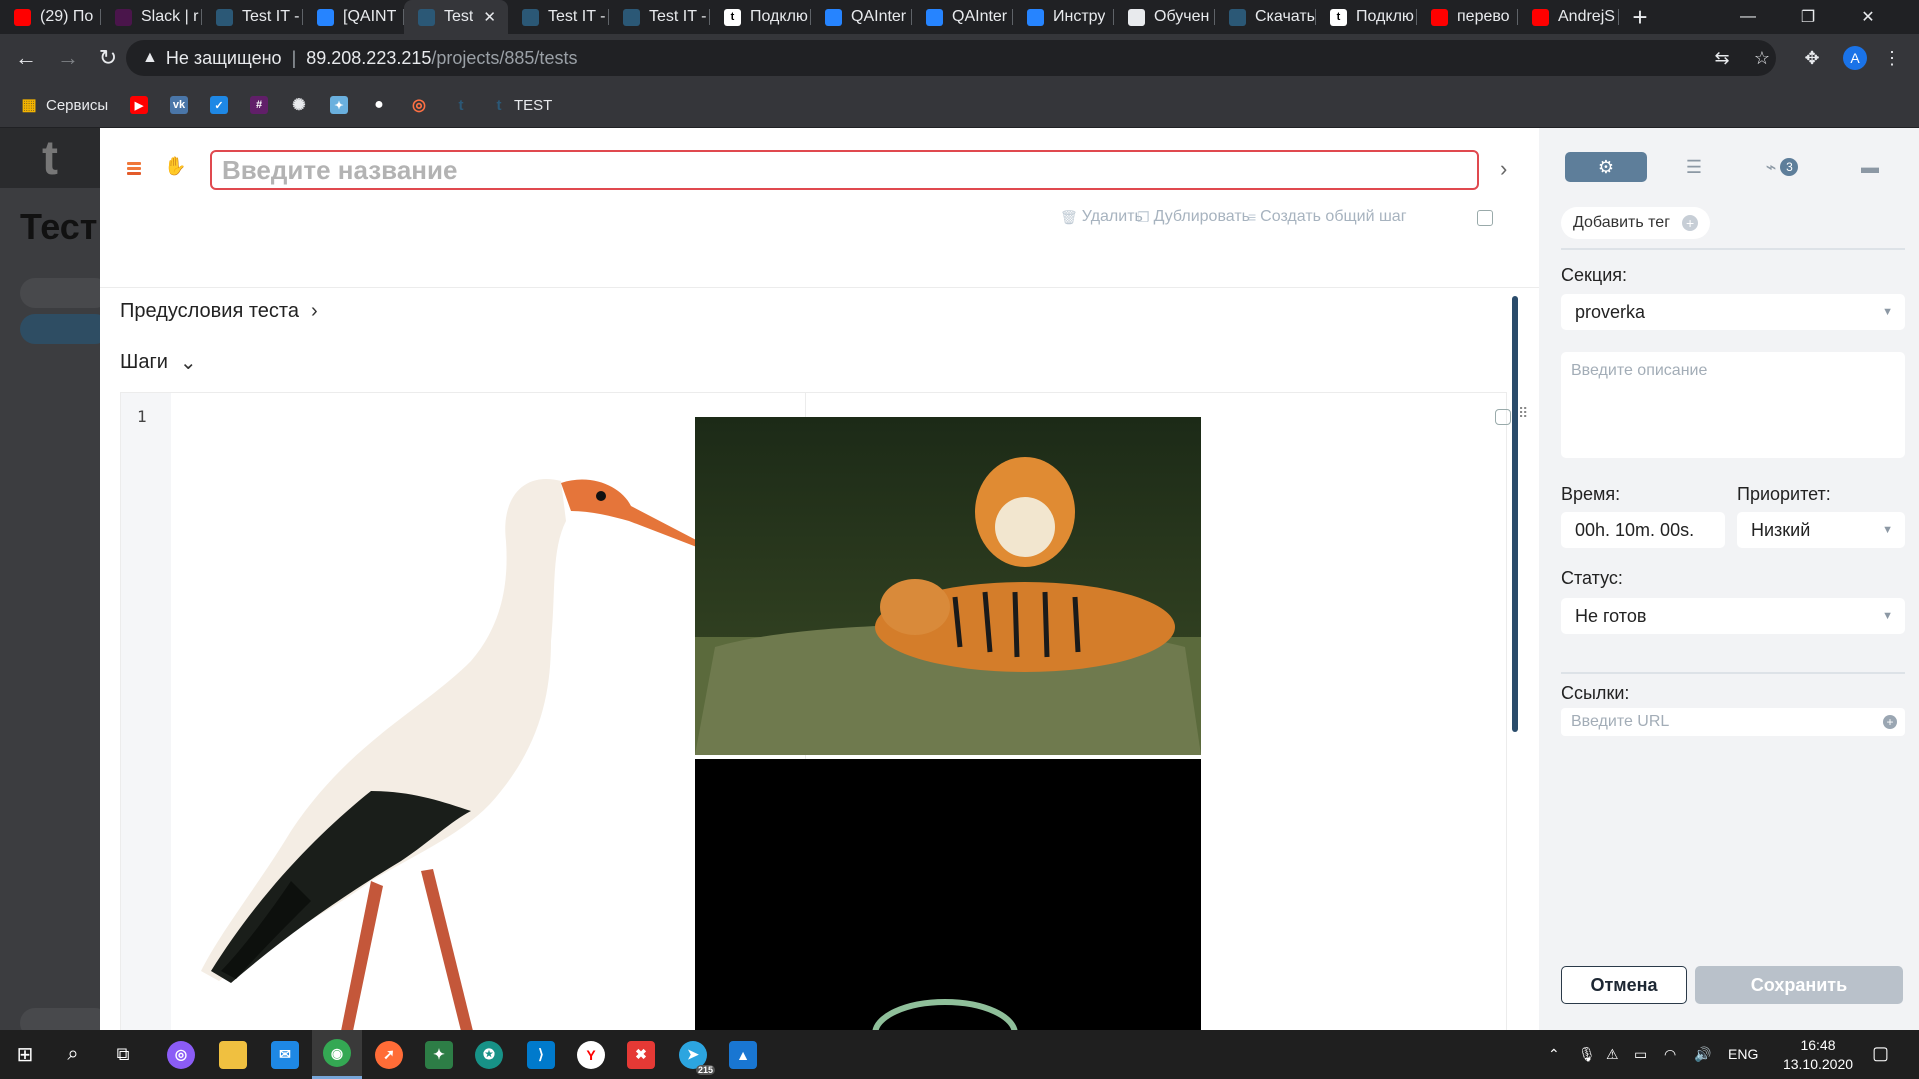 This screenshot has width=1919, height=1079. Describe the element at coordinates (591, 1054) in the screenshot. I see `taskbar-yandex: Y` at that location.